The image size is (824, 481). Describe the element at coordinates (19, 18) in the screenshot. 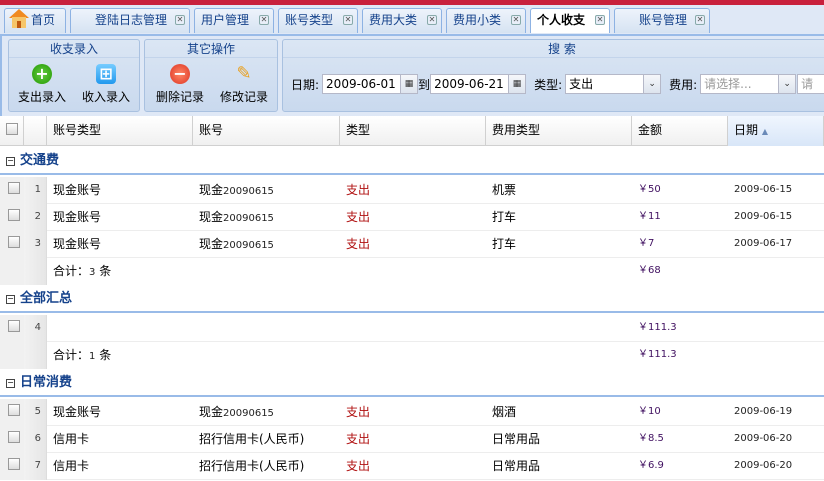

I see `home-icon` at that location.